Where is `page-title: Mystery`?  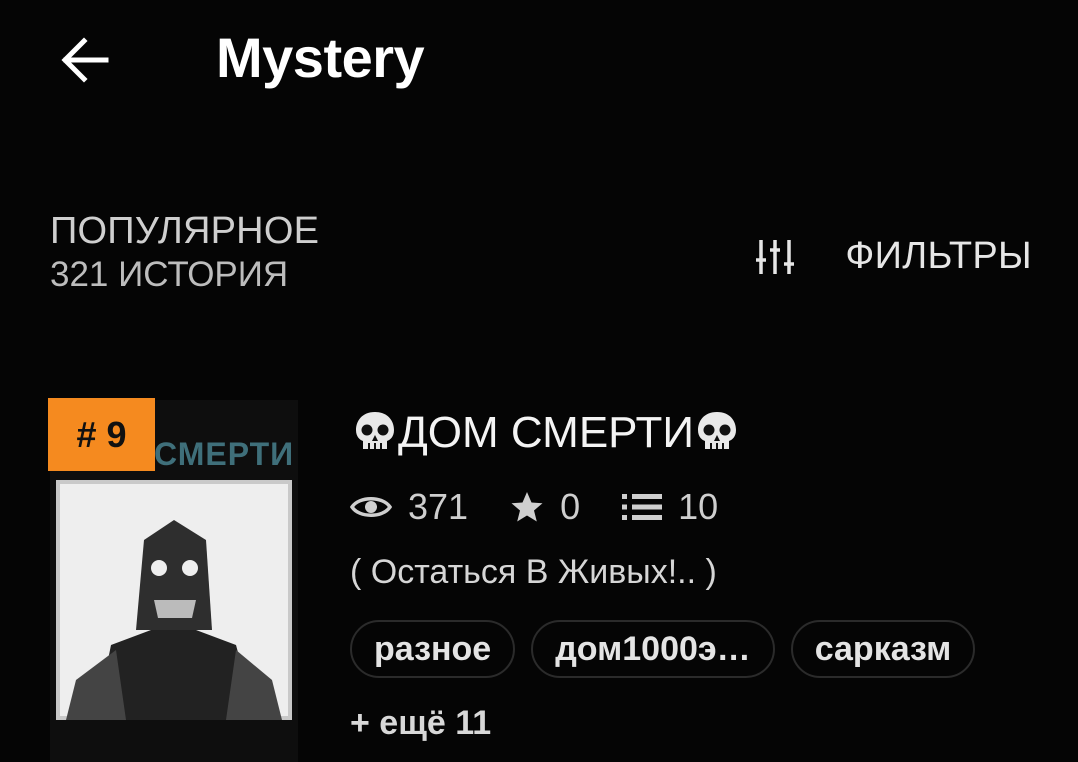 page-title: Mystery is located at coordinates (320, 57).